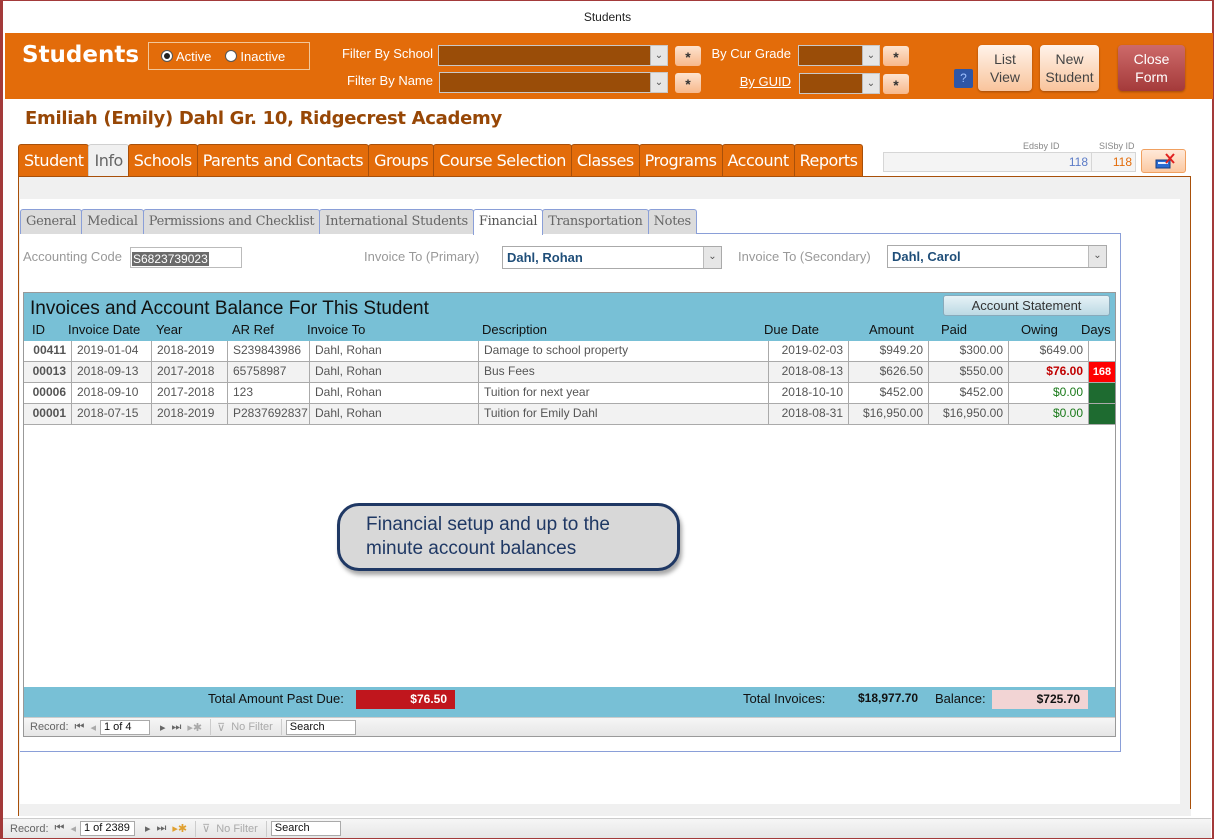 Image resolution: width=1214 pixels, height=839 pixels. Describe the element at coordinates (502, 160) in the screenshot. I see `tab-course-selection: Course Selection` at that location.